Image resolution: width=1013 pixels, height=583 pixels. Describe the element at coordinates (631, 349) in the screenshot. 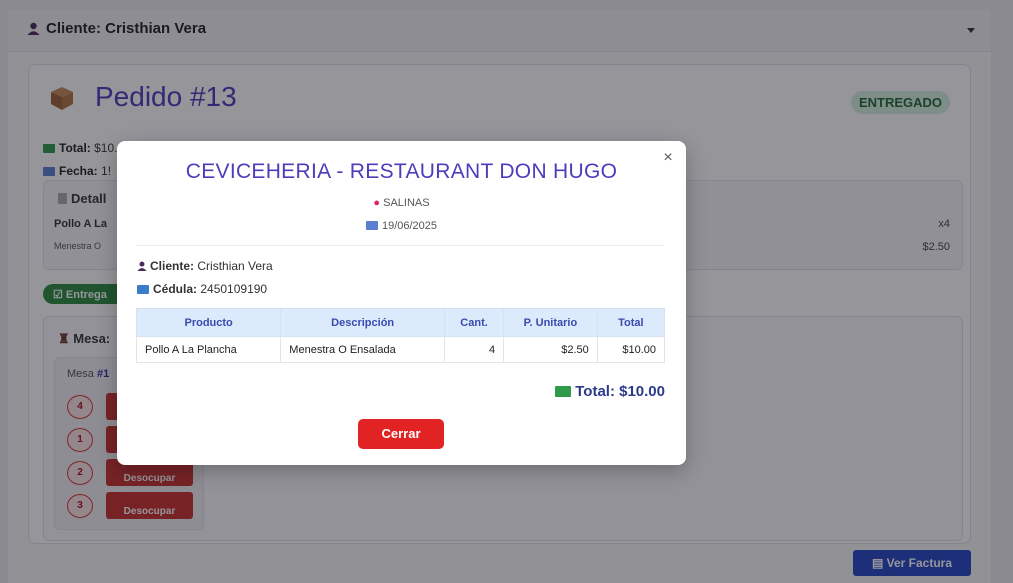

I see `cell-total: $10.00` at that location.